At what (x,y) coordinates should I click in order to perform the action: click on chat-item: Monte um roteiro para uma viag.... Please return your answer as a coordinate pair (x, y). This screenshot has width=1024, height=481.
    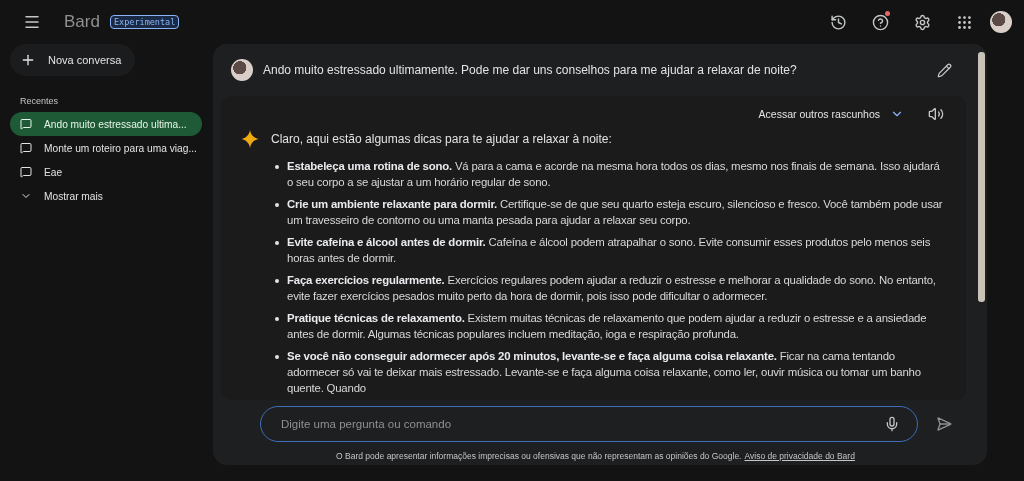
    Looking at the image, I should click on (106, 148).